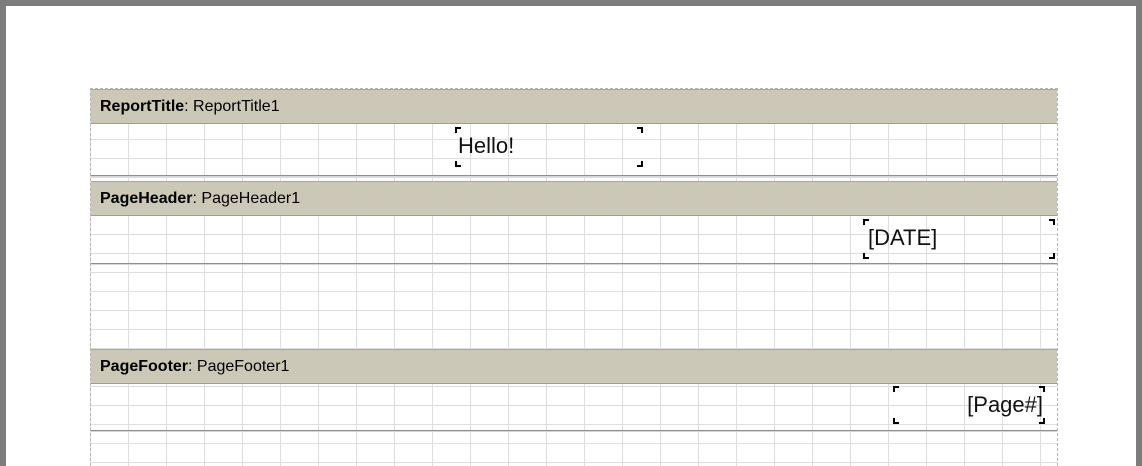 This screenshot has height=466, width=1142. Describe the element at coordinates (959, 239) in the screenshot. I see `date-textbox: [DATE]` at that location.